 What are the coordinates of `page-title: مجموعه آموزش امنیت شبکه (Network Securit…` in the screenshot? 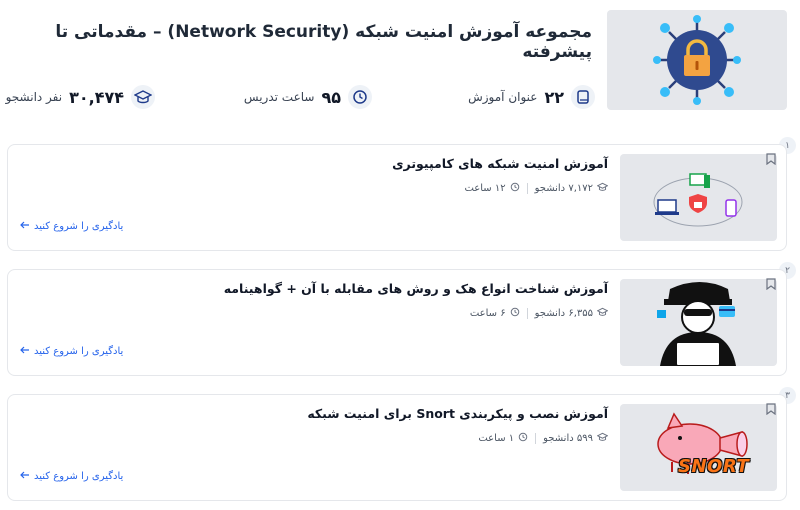 It's located at (323, 42).